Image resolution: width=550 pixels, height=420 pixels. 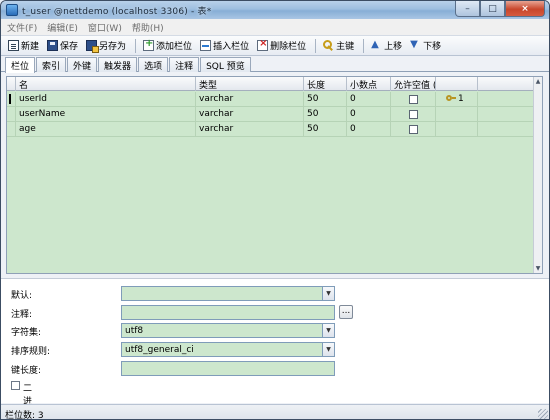 What do you see at coordinates (492, 9) in the screenshot?
I see `maximize-button: □` at bounding box center [492, 9].